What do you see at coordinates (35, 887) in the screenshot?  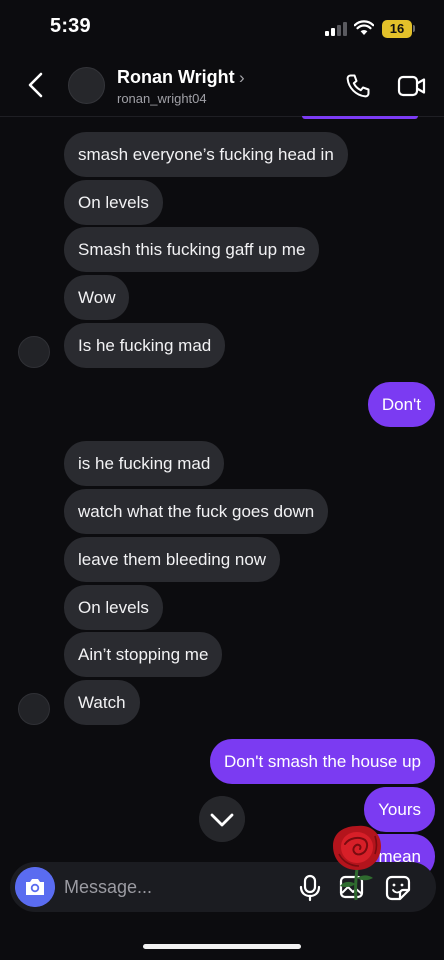 I see `camera-icon` at bounding box center [35, 887].